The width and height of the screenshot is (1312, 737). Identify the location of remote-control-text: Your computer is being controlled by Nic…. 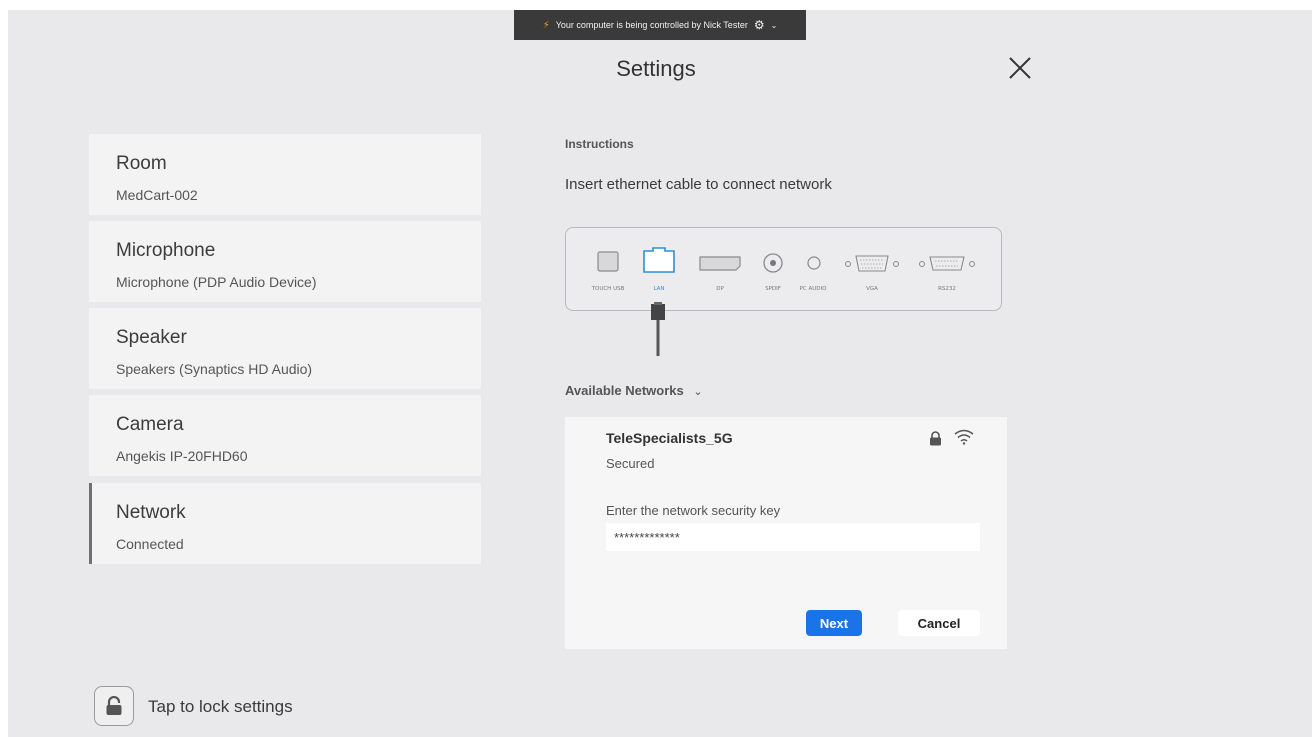
(651, 25).